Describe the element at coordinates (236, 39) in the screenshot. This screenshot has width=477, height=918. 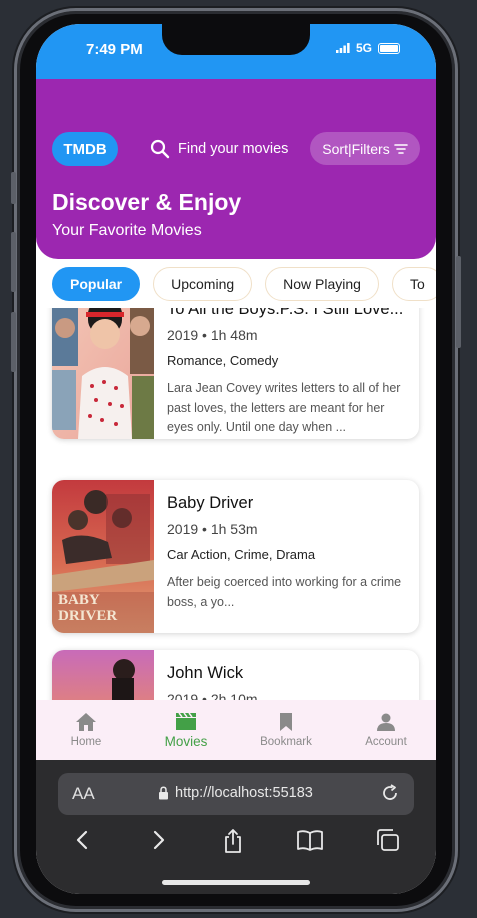
I see `notch` at that location.